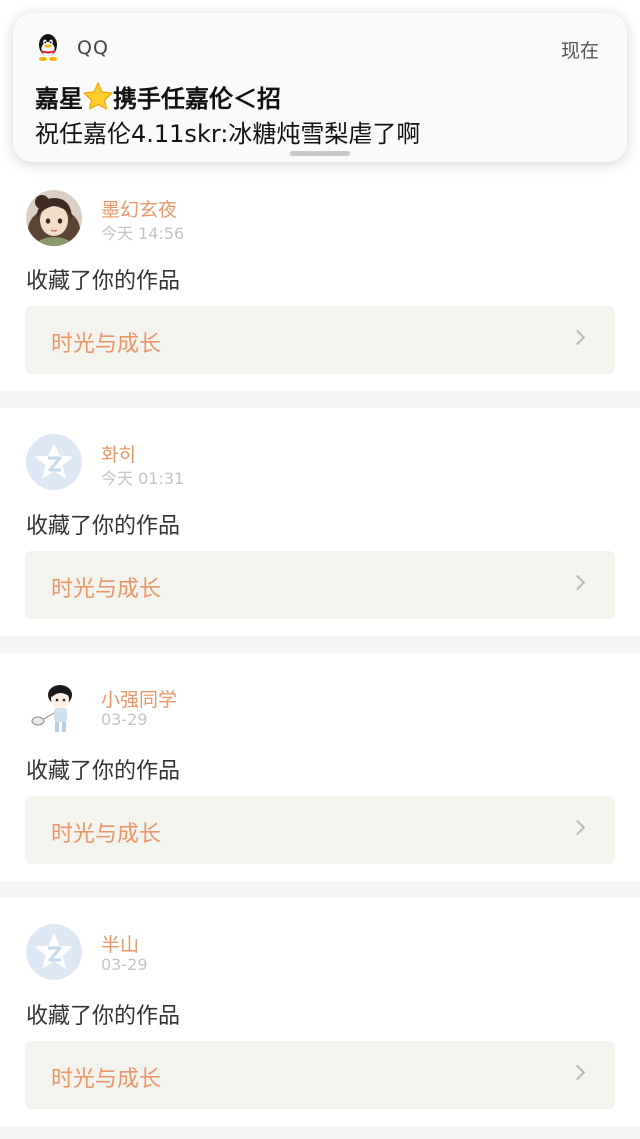 The width and height of the screenshot is (640, 1139). I want to click on user-name: 半山, so click(120, 943).